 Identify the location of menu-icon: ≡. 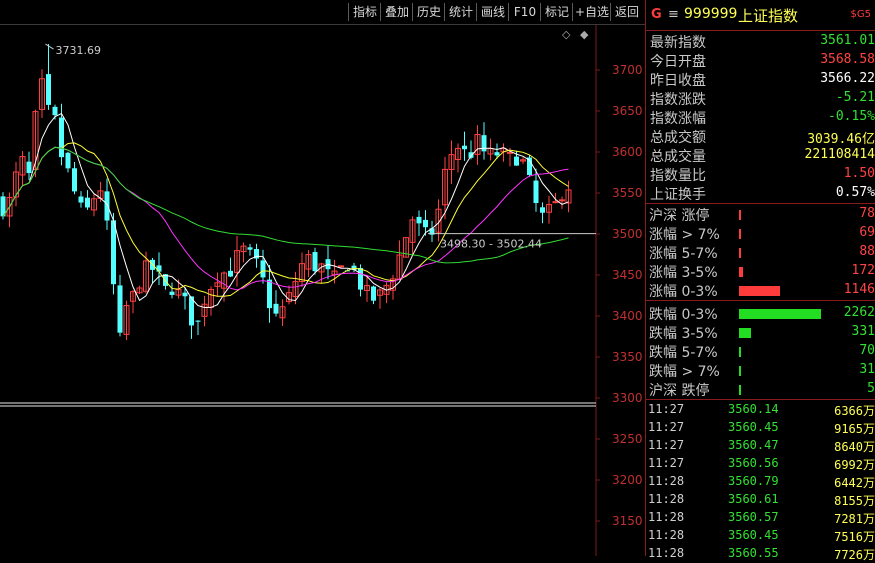
(673, 14).